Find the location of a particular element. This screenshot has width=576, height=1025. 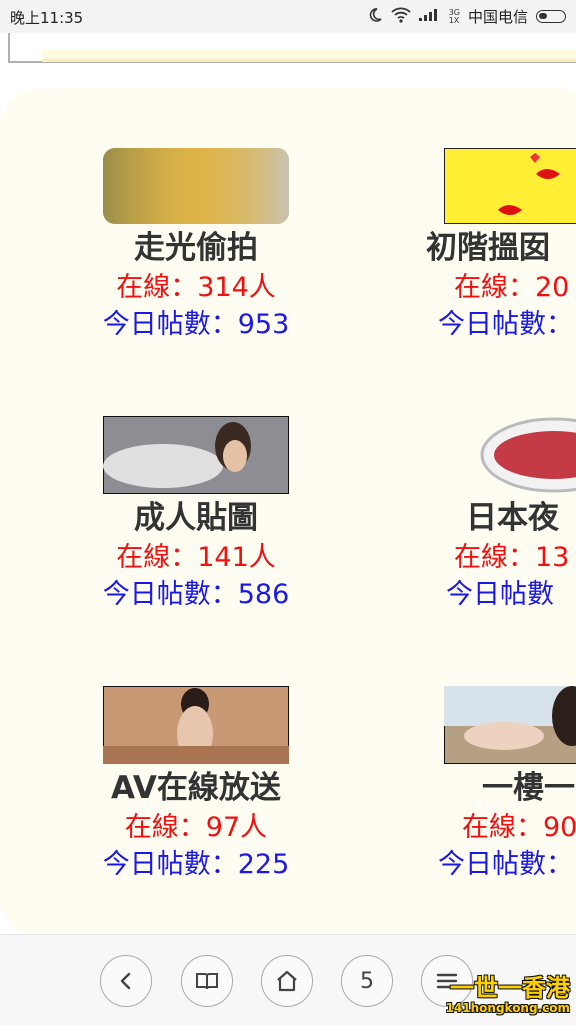

chevron-left-icon is located at coordinates (125, 981).